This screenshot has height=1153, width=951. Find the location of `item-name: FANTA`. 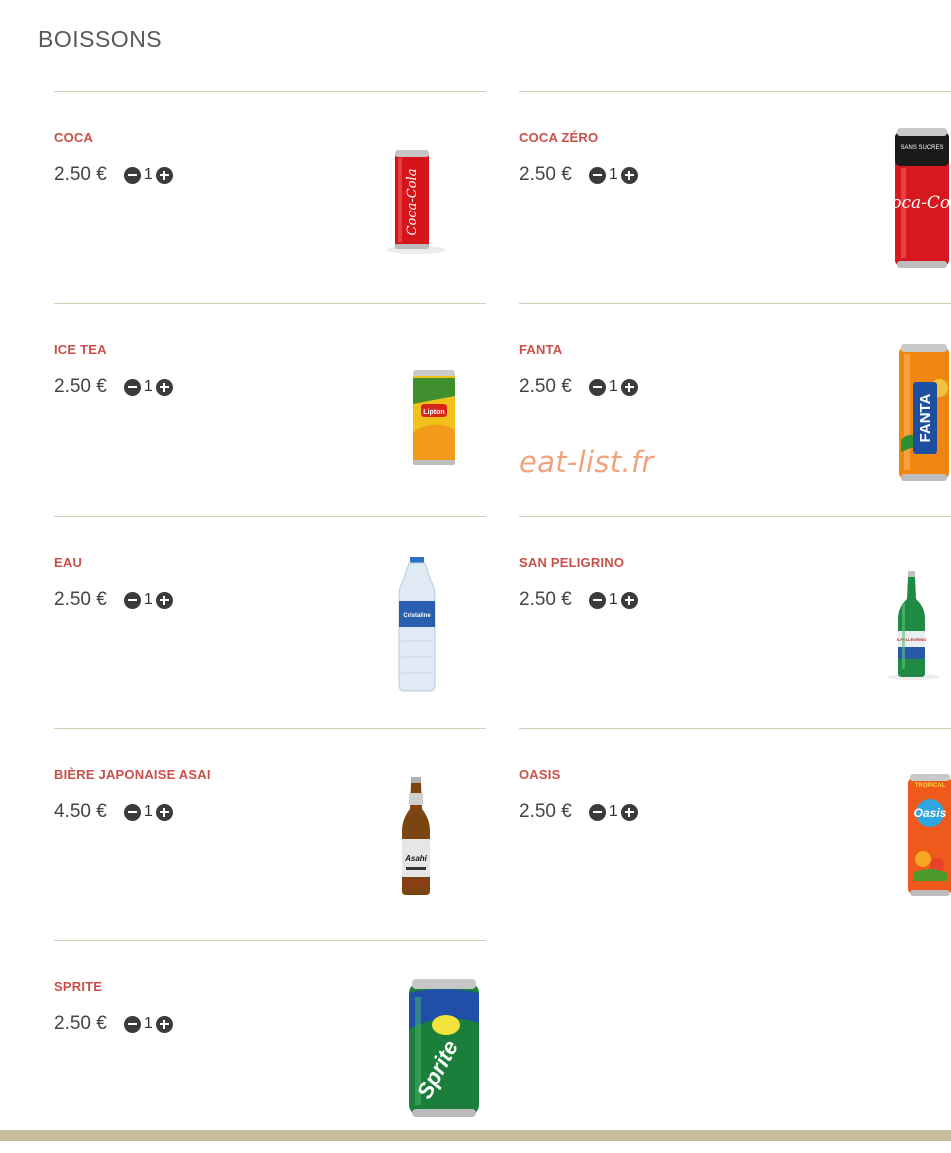

item-name: FANTA is located at coordinates (541, 349).